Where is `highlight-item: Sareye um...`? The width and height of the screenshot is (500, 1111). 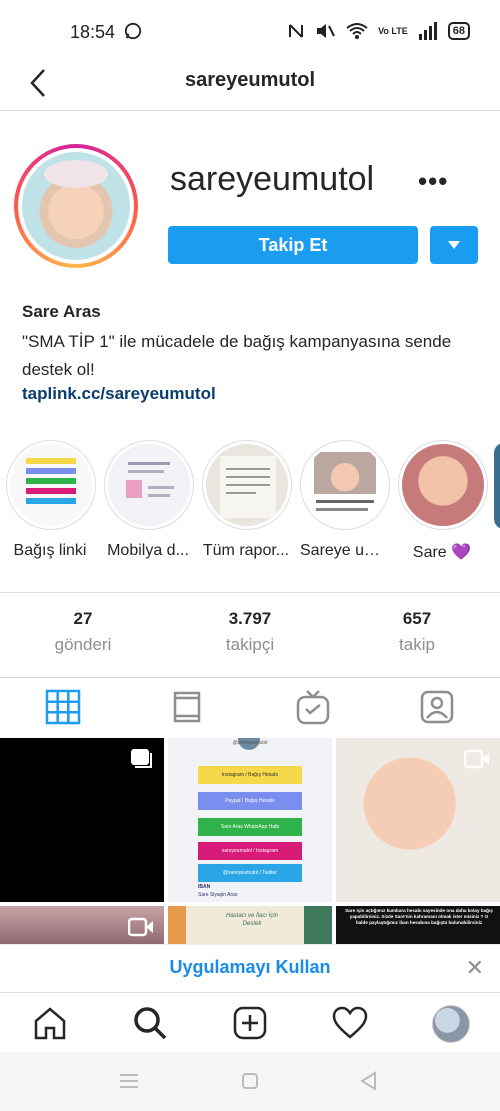
highlight-item: Sareye um... is located at coordinates (345, 500).